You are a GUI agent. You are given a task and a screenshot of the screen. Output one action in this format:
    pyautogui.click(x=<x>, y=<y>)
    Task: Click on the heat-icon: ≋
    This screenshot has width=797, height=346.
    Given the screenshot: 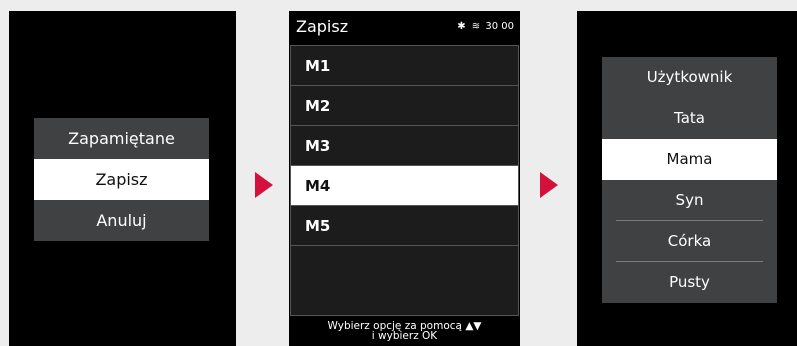 What is the action you would take?
    pyautogui.click(x=476, y=26)
    